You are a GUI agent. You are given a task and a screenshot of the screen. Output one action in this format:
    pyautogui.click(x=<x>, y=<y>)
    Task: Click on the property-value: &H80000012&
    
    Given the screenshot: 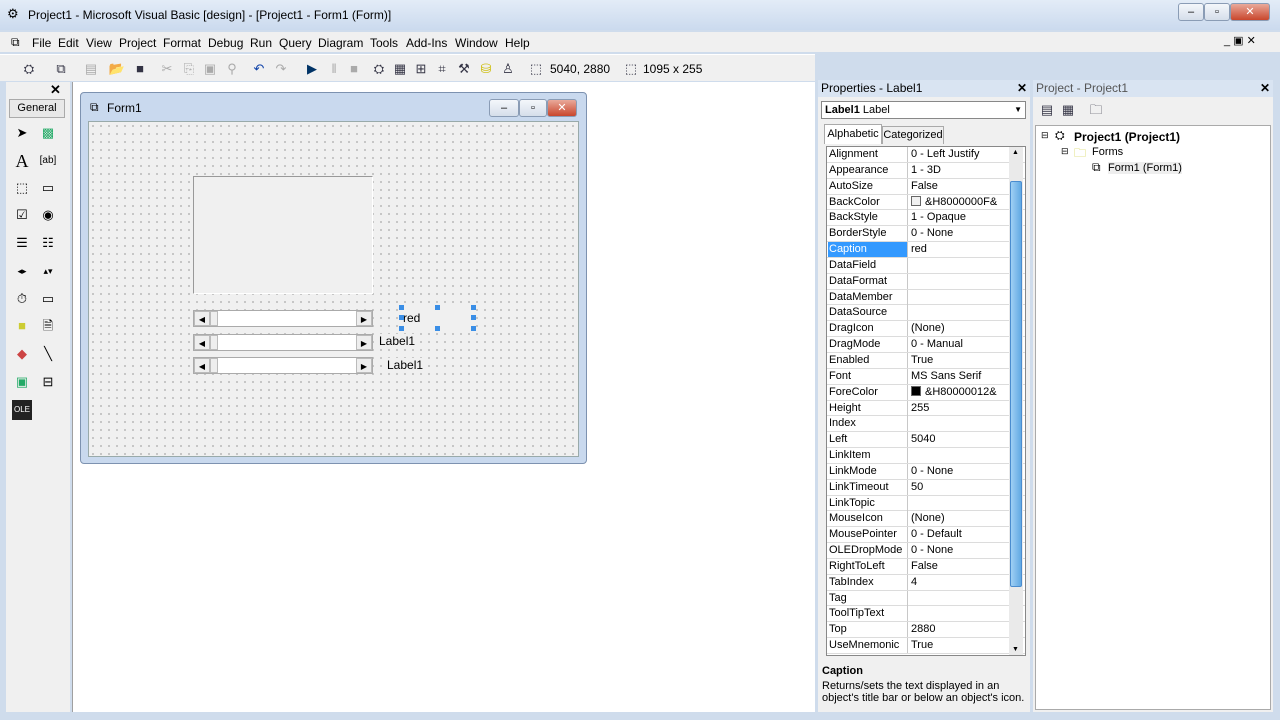 What is the action you would take?
    pyautogui.click(x=960, y=392)
    